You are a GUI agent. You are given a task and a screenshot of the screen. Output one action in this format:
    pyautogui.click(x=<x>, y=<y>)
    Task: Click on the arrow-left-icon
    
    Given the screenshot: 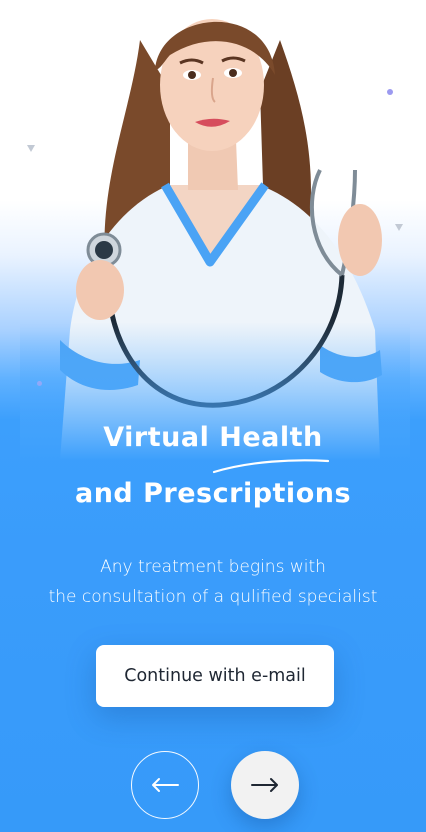 What is the action you would take?
    pyautogui.click(x=165, y=785)
    